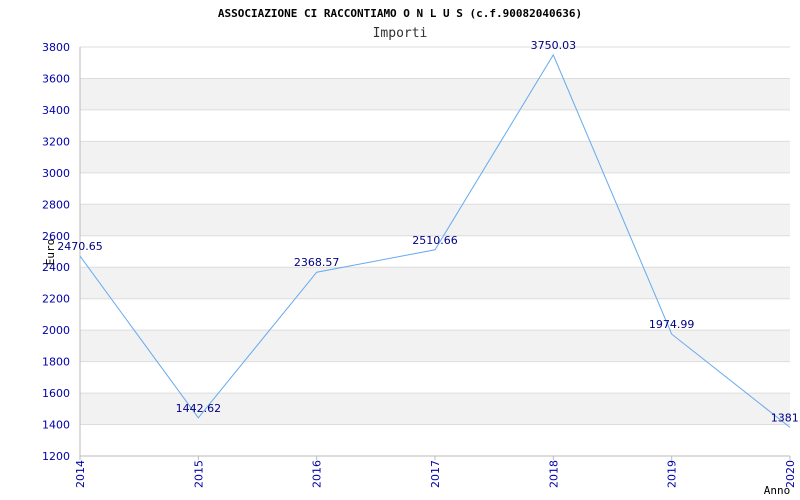  I want to click on data-label: 3750.03, so click(554, 45).